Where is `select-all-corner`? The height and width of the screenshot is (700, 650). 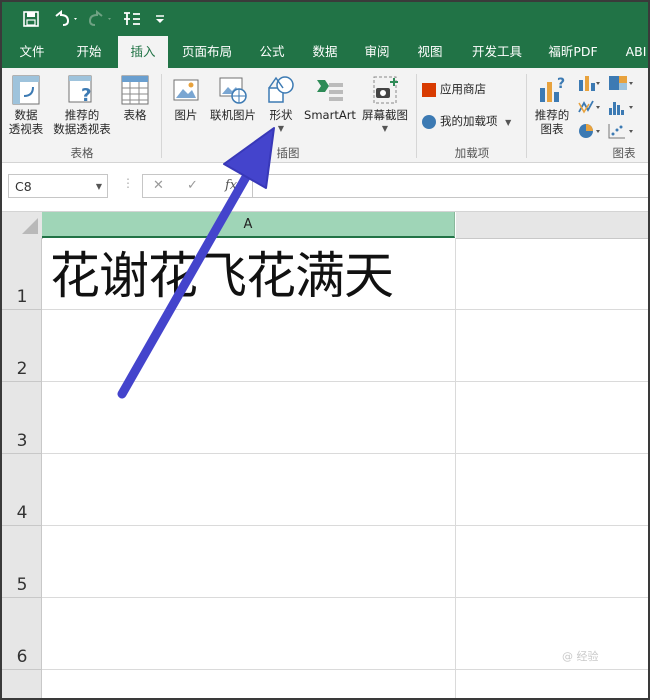
select-all-corner is located at coordinates (22, 225).